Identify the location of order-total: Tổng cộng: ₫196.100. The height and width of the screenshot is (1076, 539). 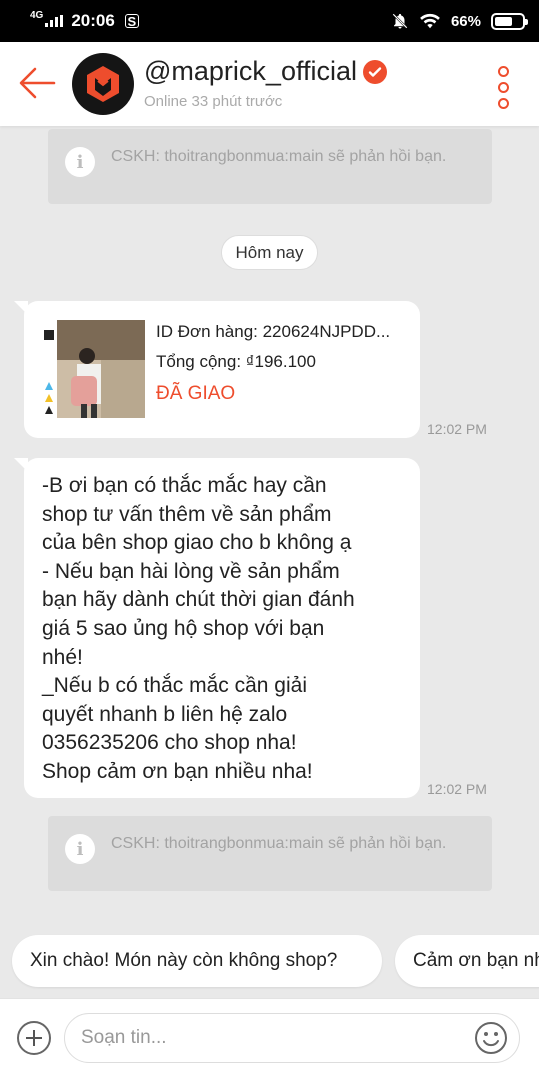
(236, 361).